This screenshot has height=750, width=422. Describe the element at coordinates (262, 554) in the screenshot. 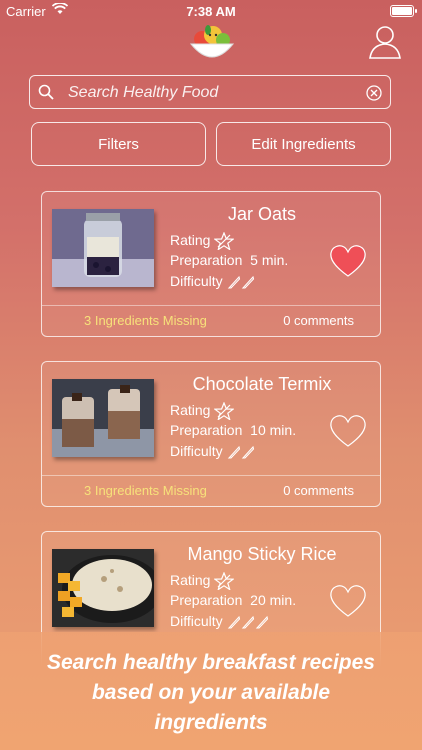

I see `recipe-title: Mango Sticky Rice` at that location.